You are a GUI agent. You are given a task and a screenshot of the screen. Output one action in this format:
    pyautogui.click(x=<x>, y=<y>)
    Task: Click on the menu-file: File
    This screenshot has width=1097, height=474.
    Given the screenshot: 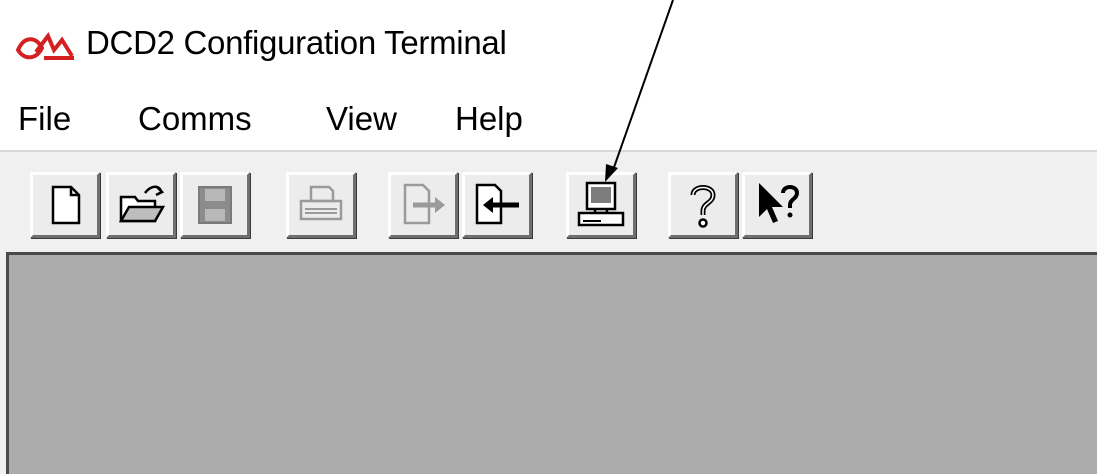 What is the action you would take?
    pyautogui.click(x=44, y=119)
    